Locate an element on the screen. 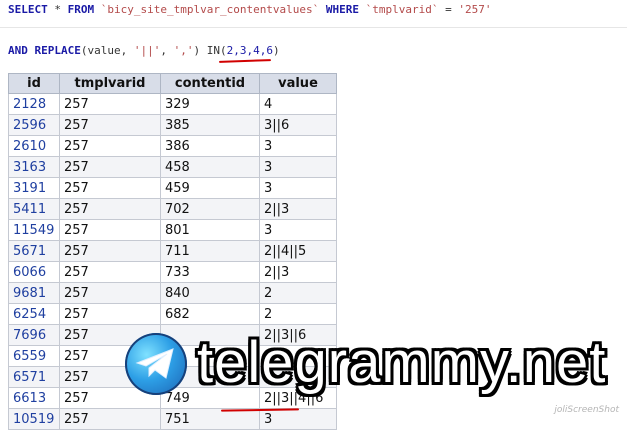 Image resolution: width=627 pixels, height=430 pixels. telegram-plane-icon is located at coordinates (156, 364).